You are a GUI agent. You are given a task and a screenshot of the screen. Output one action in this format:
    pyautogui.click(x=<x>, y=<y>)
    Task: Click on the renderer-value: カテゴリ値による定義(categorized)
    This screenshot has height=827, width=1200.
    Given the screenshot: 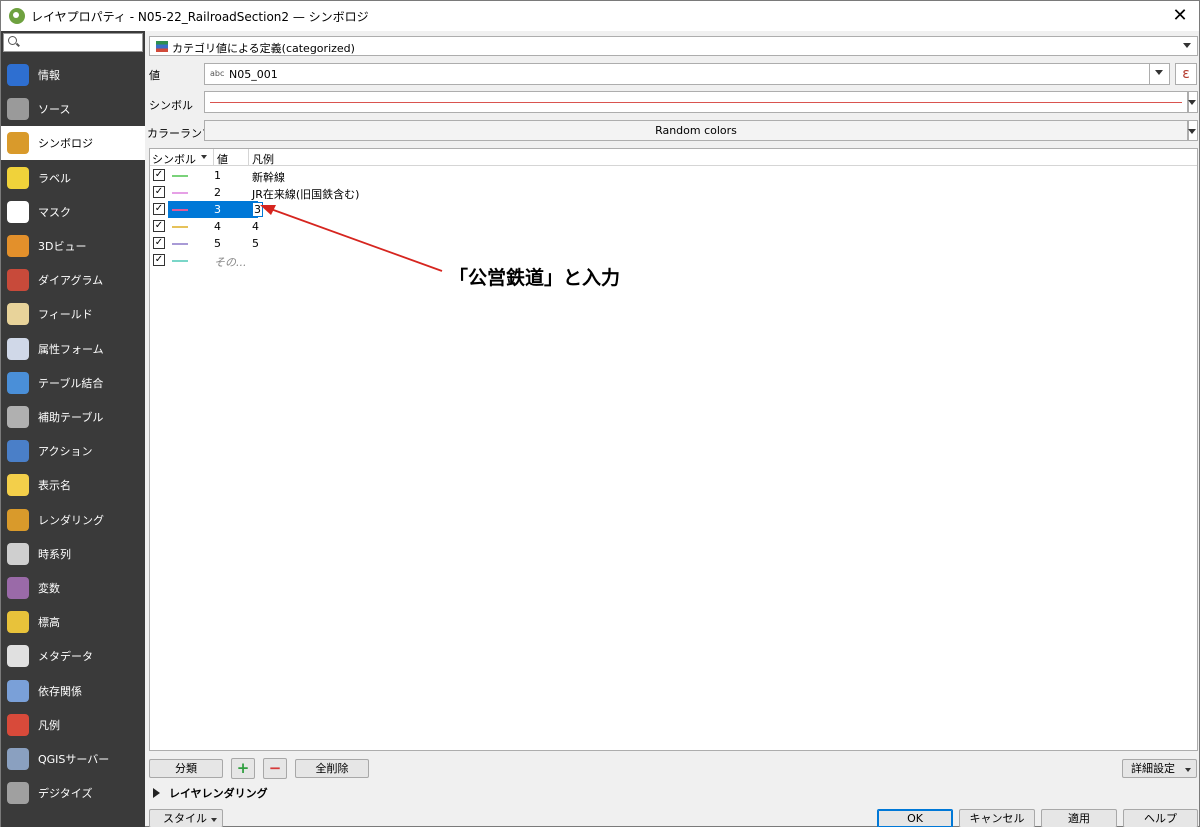 What is the action you would take?
    pyautogui.click(x=263, y=48)
    